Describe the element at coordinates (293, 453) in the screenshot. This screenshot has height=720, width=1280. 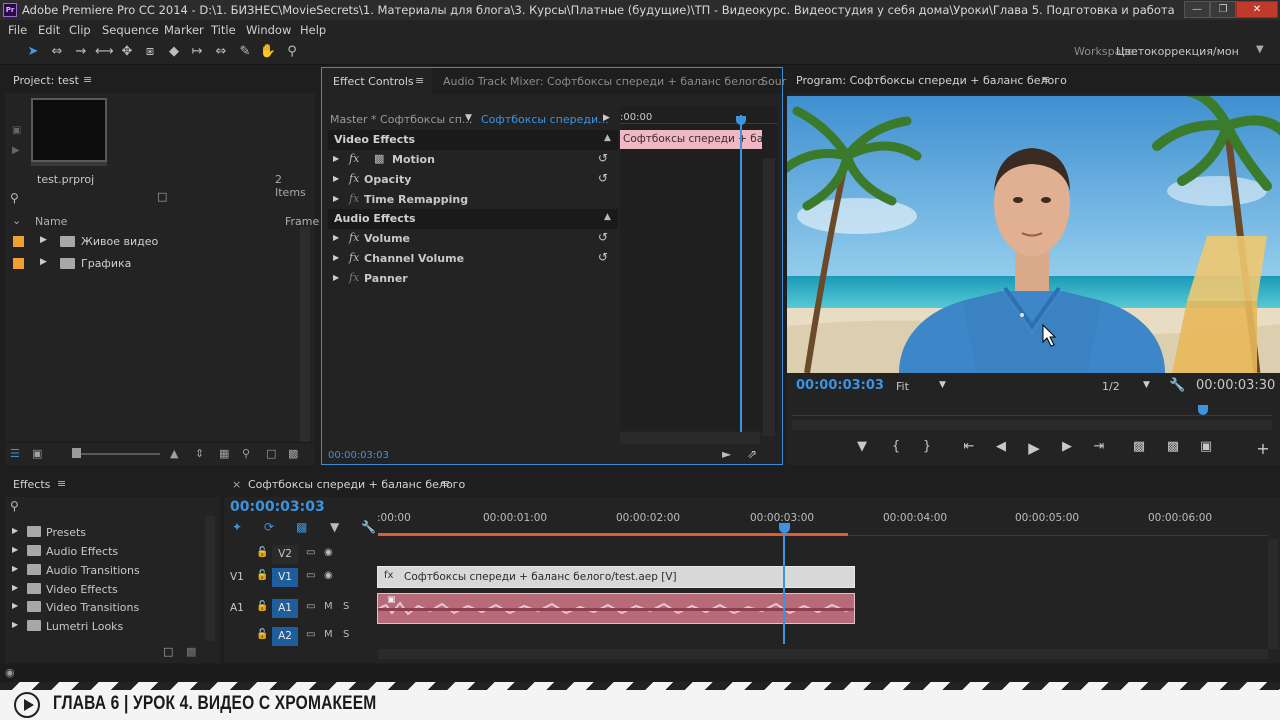
I see `new-item-icon: ▩` at that location.